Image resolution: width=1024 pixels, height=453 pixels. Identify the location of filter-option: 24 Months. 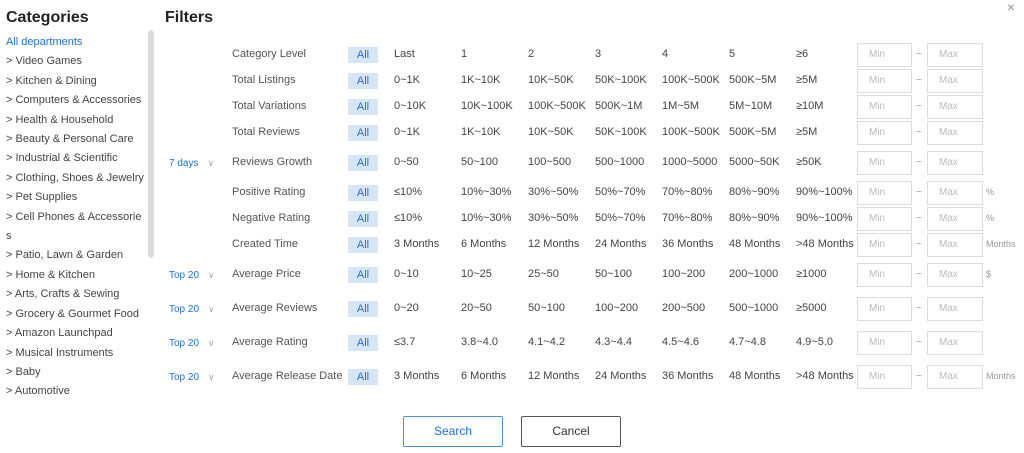
(620, 244).